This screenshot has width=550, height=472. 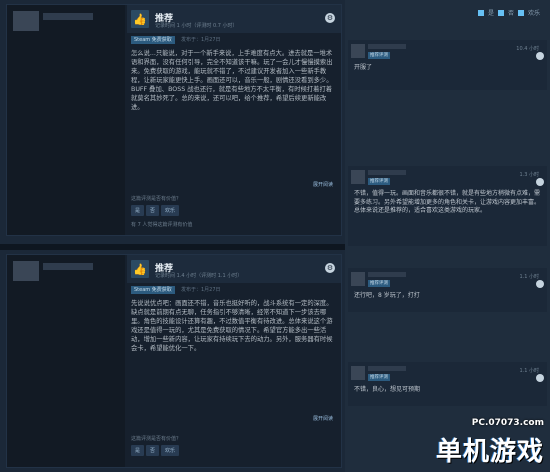 I want to click on smile-icon, so click(x=520, y=12).